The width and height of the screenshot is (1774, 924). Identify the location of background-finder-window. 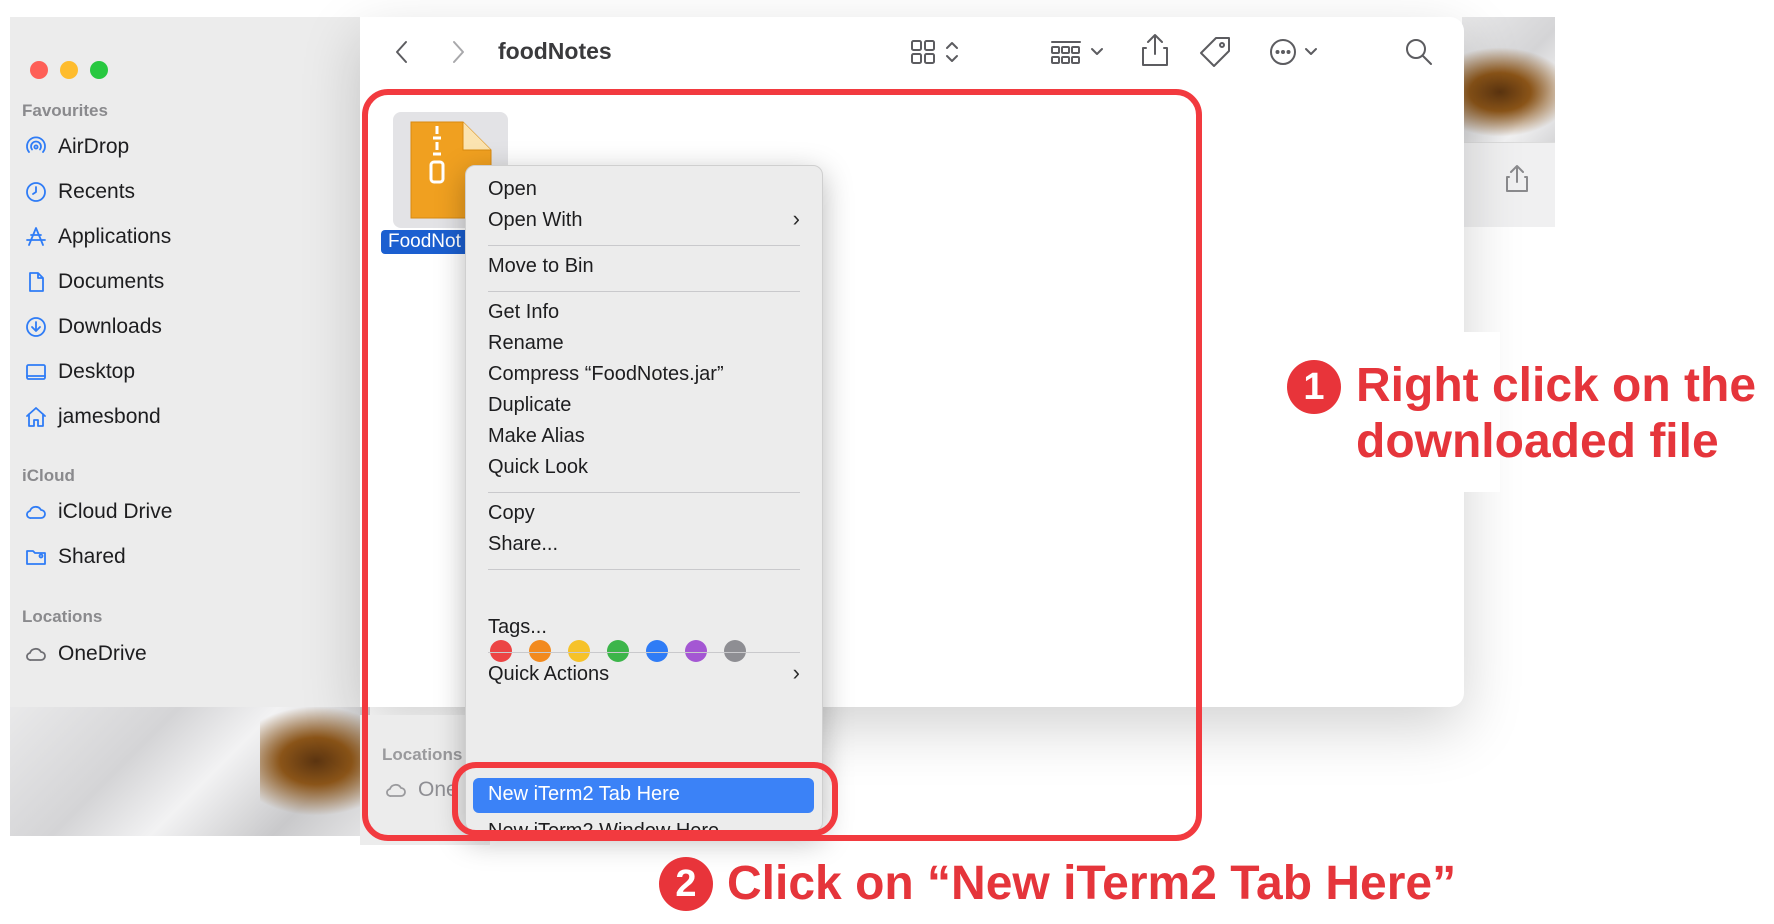
(190, 771).